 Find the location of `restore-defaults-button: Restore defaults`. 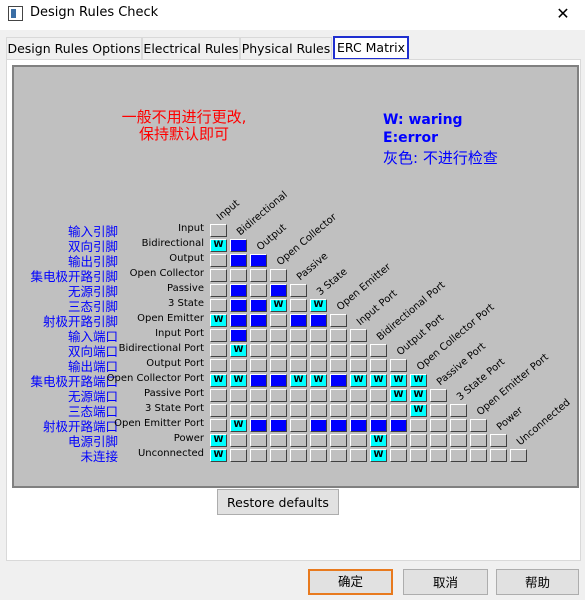

restore-defaults-button: Restore defaults is located at coordinates (278, 502).